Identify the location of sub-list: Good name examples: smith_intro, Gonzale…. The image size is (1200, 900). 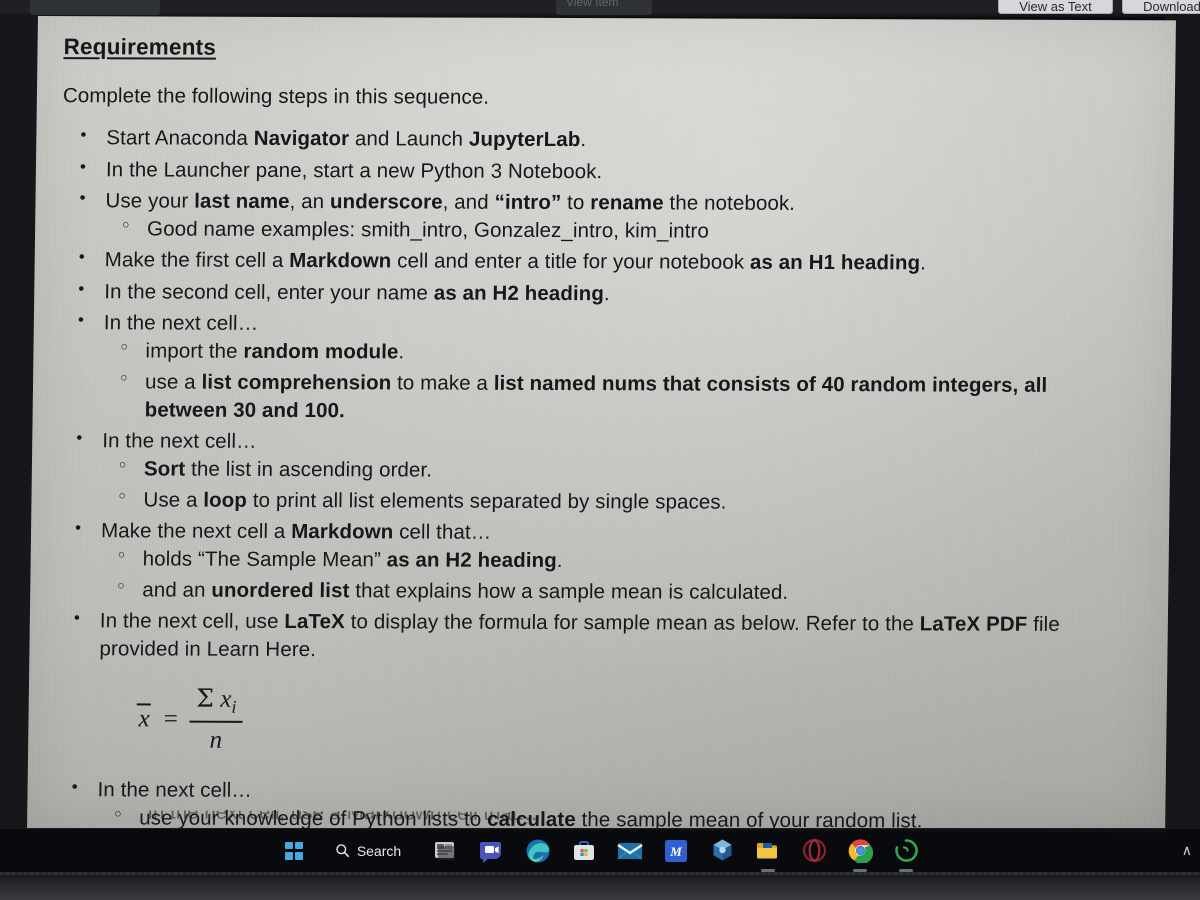
(619, 231).